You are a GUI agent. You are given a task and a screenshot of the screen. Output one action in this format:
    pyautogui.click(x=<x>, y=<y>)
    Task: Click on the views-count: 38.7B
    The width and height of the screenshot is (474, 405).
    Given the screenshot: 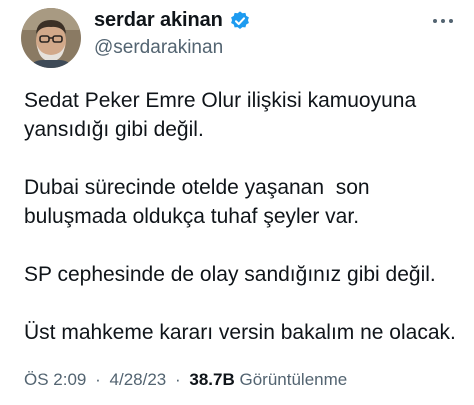 What is the action you would take?
    pyautogui.click(x=211, y=379)
    